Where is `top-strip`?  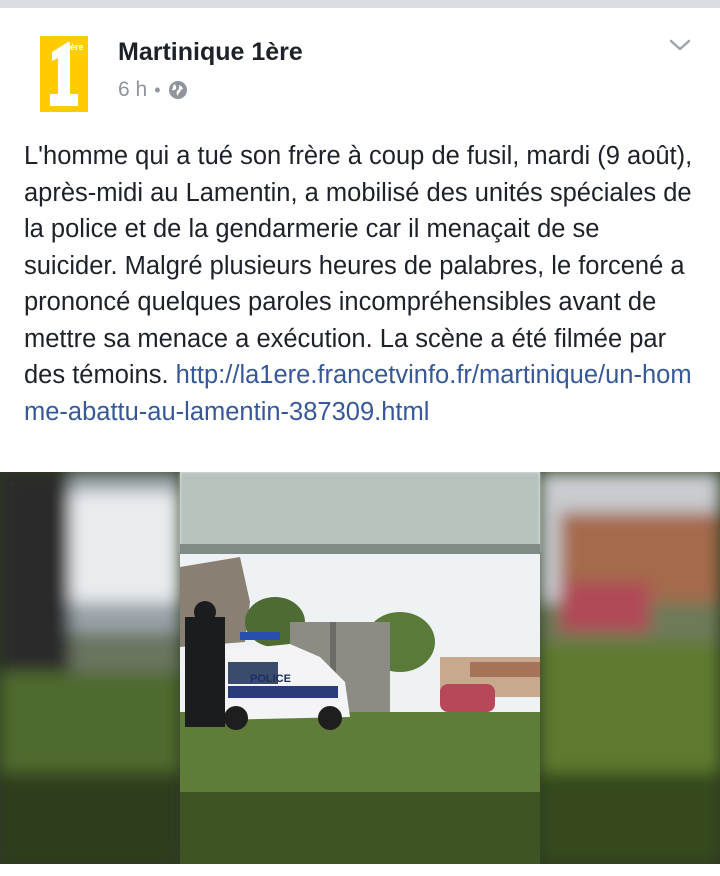
top-strip is located at coordinates (360, 4).